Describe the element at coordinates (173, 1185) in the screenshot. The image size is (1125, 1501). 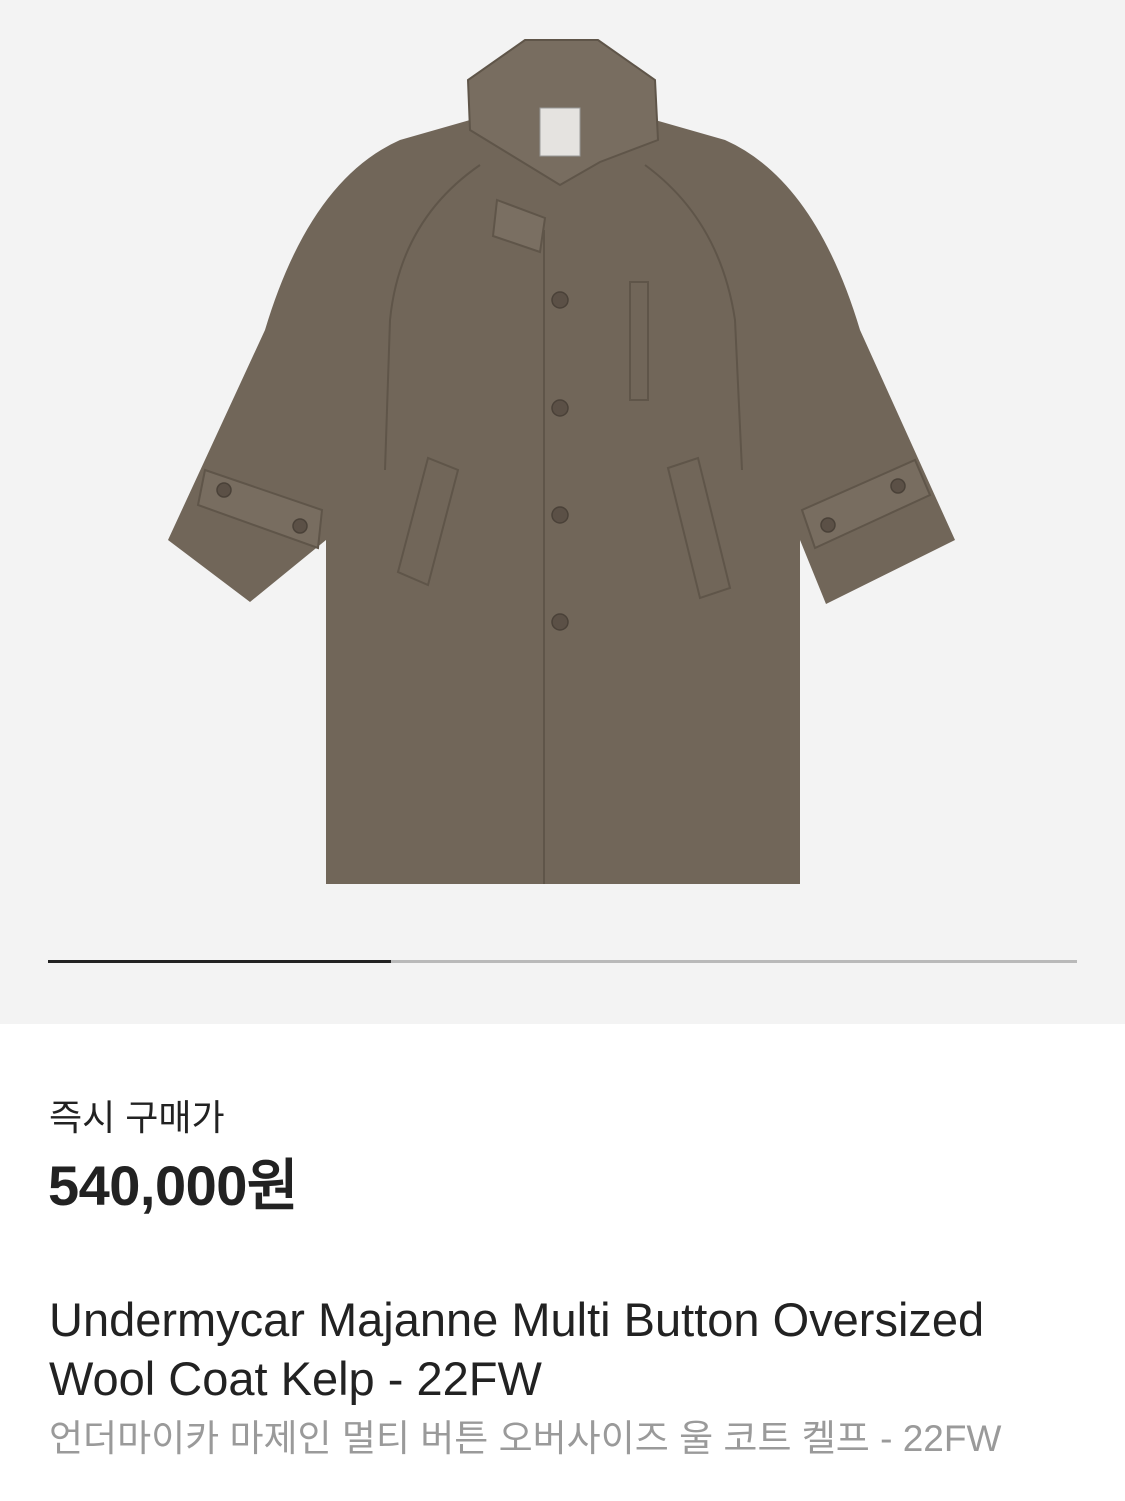
I see `instant-buy-price: 540,000원` at that location.